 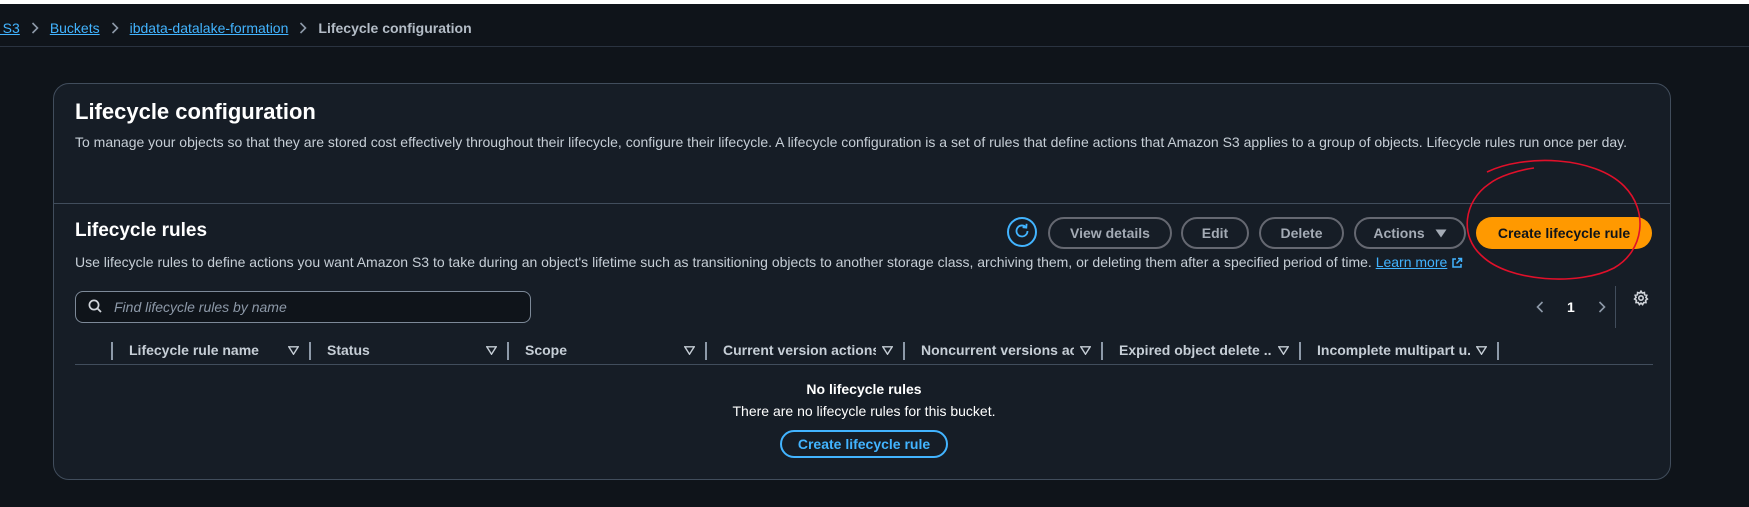 What do you see at coordinates (10, 28) in the screenshot?
I see `breadcrumb-s3: n S3` at bounding box center [10, 28].